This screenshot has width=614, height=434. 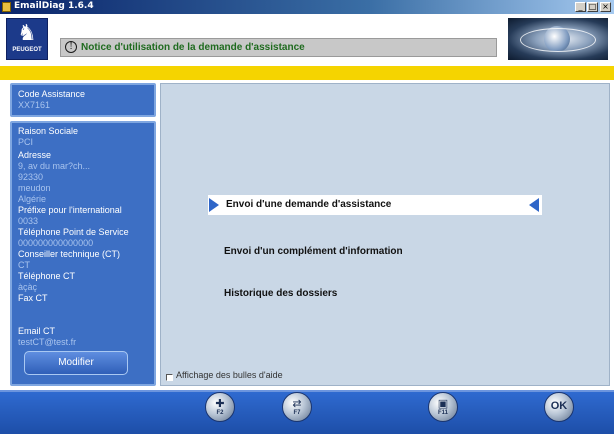 I want to click on ok-icon: OK, so click(x=559, y=406).